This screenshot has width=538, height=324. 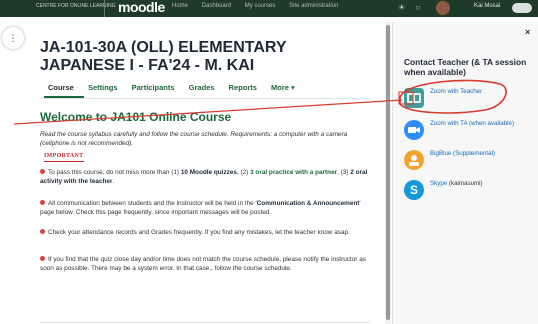 I want to click on important-label: IMPORTANT, so click(x=64, y=156).